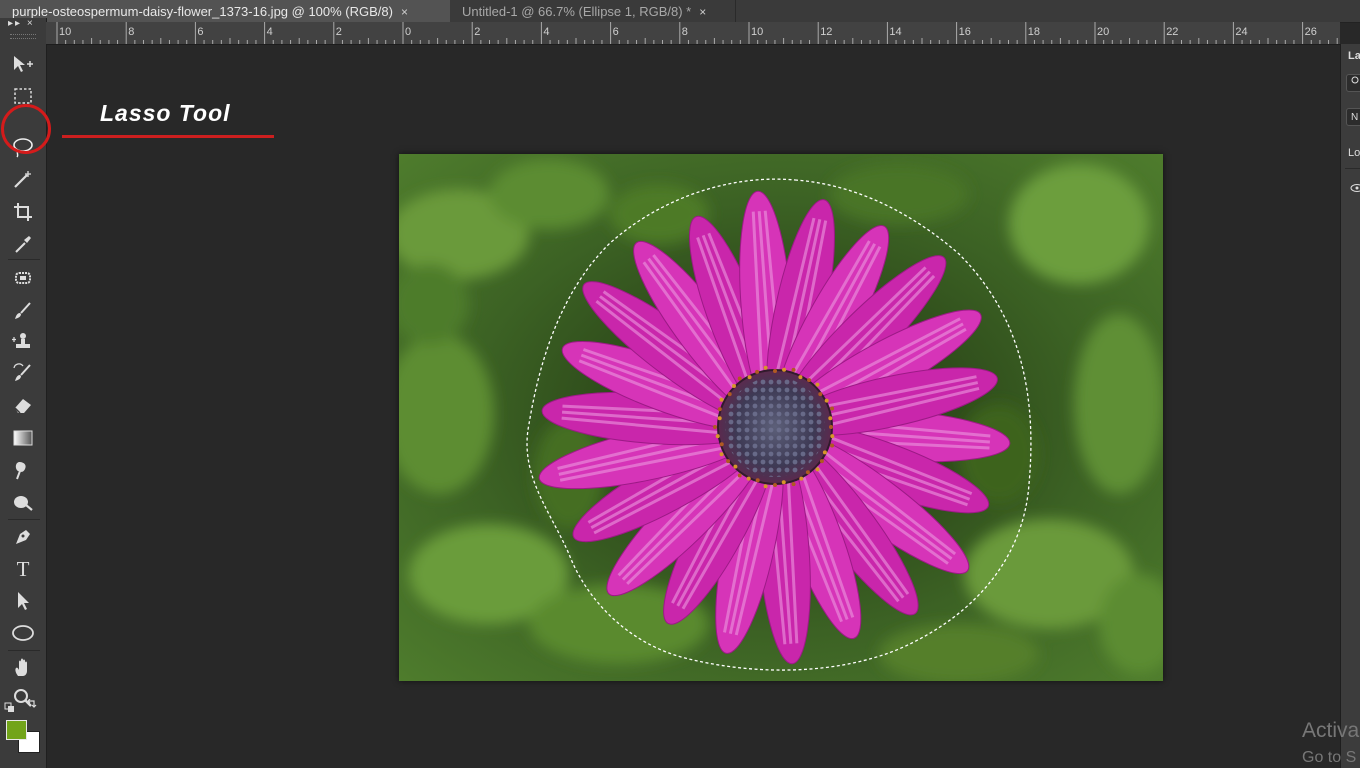  Describe the element at coordinates (1034, 32) in the screenshot. I see `ruler-label: 18` at that location.